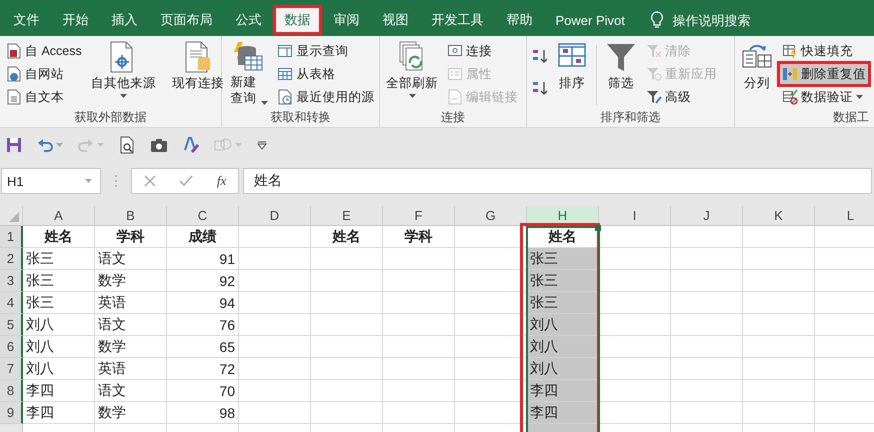 The width and height of the screenshot is (874, 432). Describe the element at coordinates (123, 71) in the screenshot. I see `ribbon-button: 自其他来源` at that location.